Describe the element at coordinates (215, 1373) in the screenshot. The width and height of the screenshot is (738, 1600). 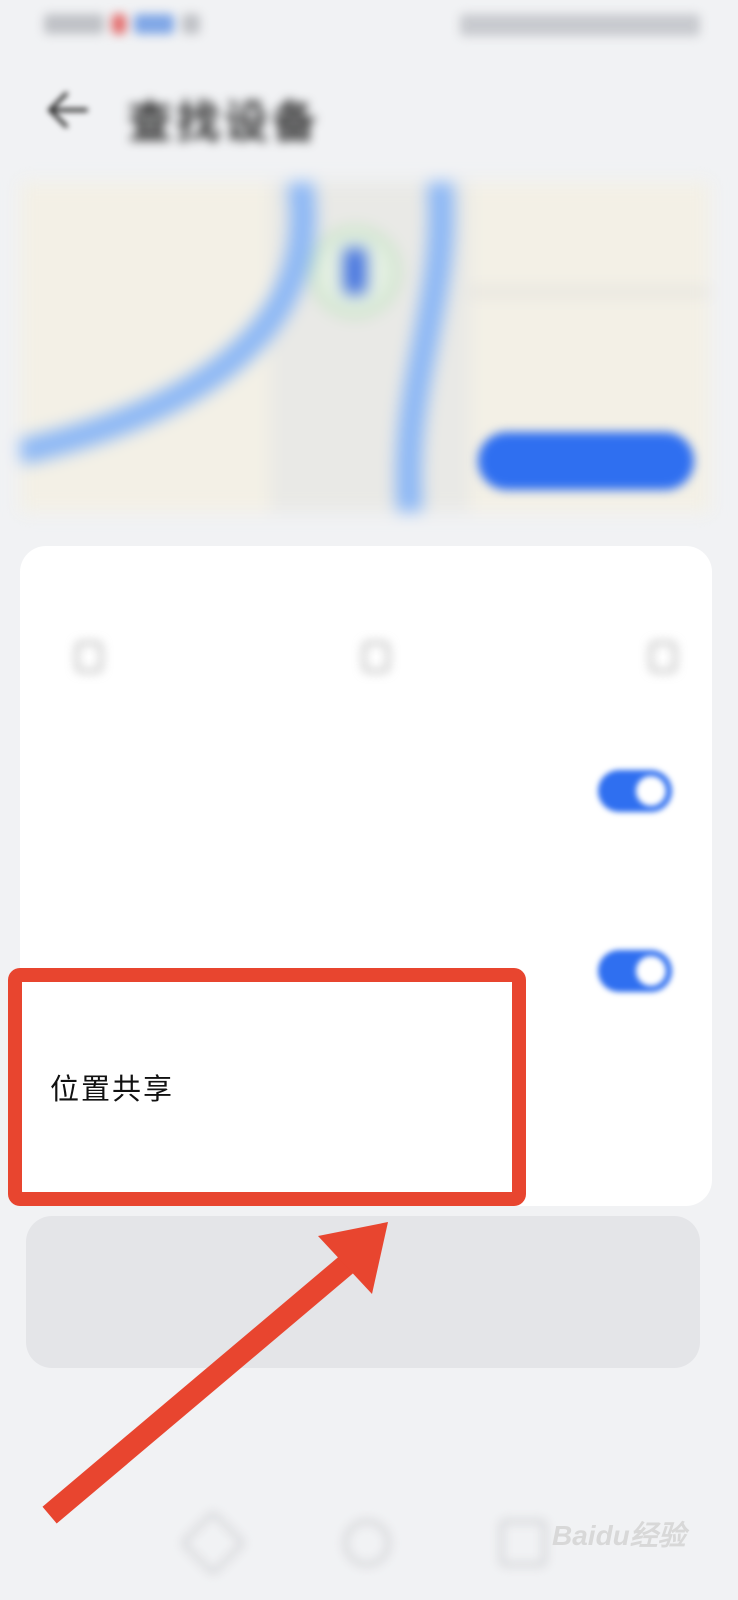
I see `annotation-arrow` at that location.